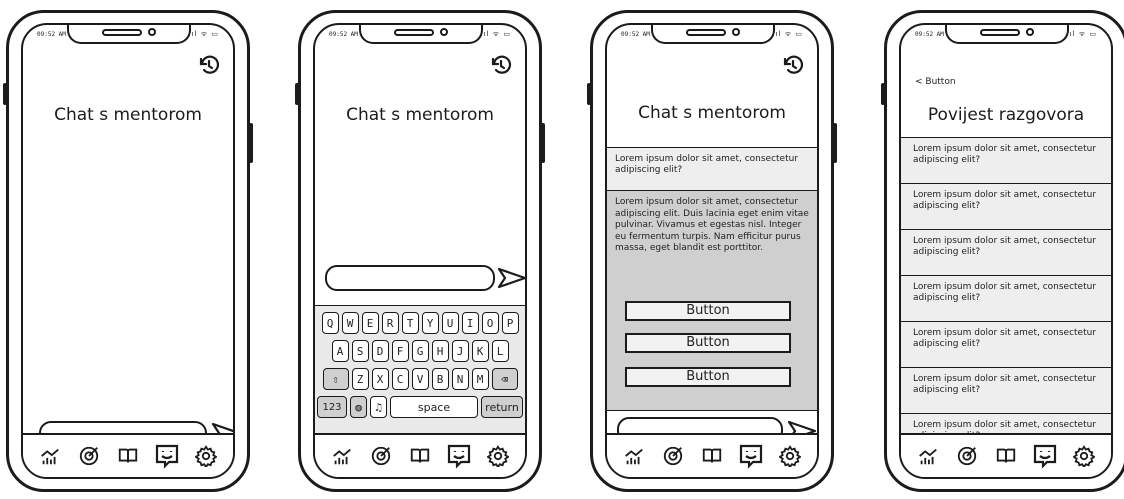  Describe the element at coordinates (350, 323) in the screenshot. I see `key: W` at that location.